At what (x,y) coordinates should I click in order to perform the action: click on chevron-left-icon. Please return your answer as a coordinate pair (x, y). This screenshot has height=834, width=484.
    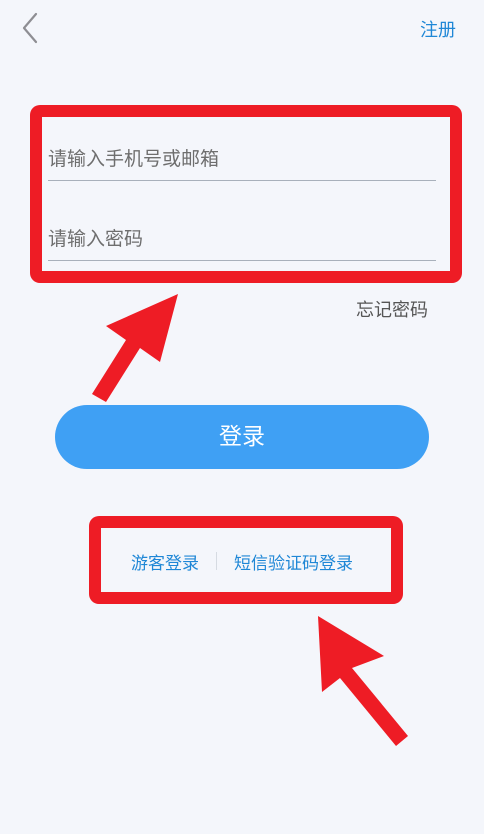
    Looking at the image, I should click on (30, 28).